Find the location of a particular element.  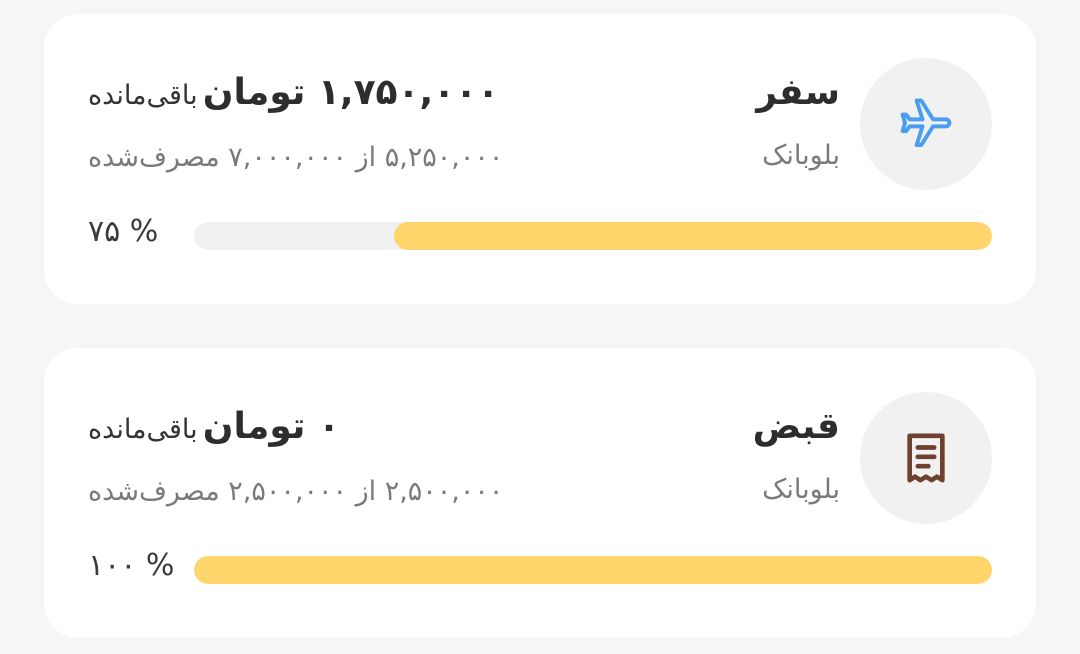

airplane-icon is located at coordinates (926, 122).